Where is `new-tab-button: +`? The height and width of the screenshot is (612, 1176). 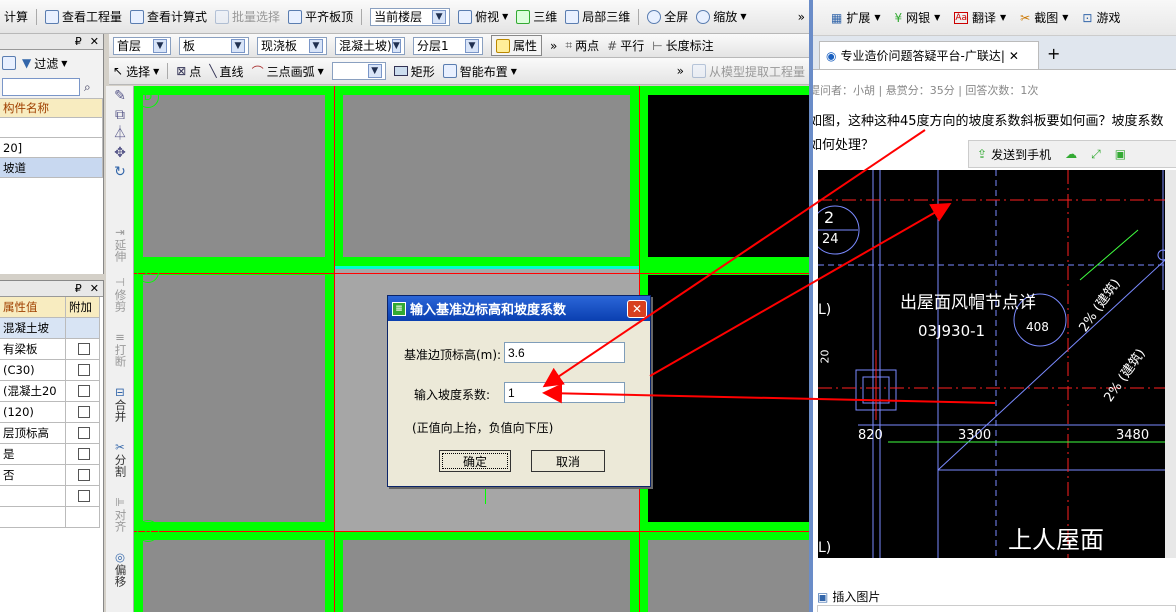
new-tab-button: + is located at coordinates (1053, 53).